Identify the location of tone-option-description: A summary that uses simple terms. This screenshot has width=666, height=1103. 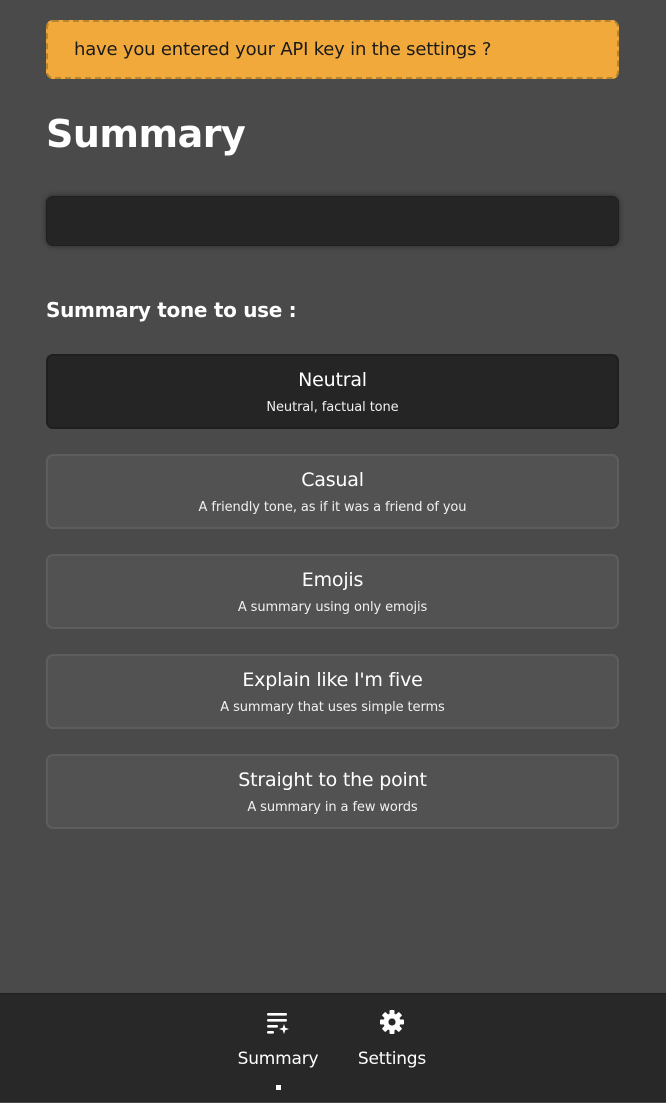
(332, 707).